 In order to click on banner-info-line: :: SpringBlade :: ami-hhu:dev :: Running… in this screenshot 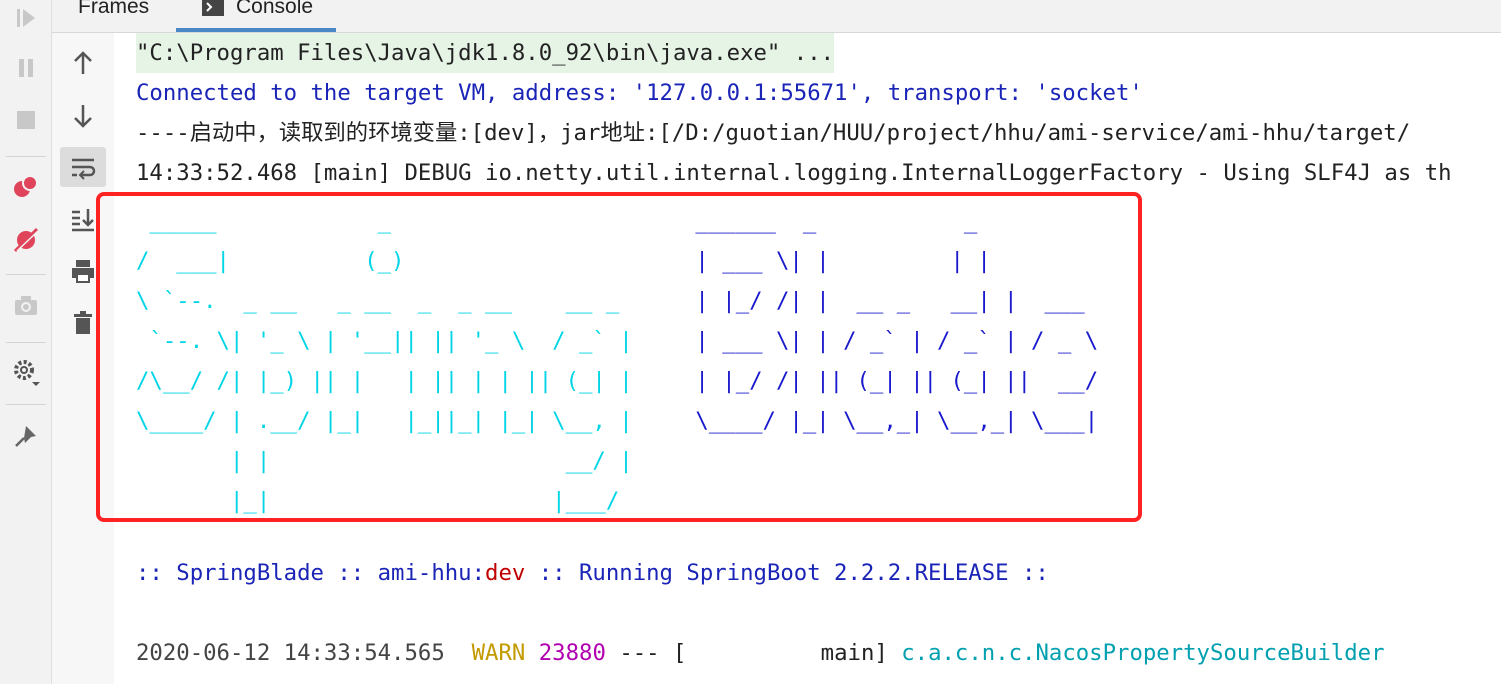, I will do `click(592, 573)`.